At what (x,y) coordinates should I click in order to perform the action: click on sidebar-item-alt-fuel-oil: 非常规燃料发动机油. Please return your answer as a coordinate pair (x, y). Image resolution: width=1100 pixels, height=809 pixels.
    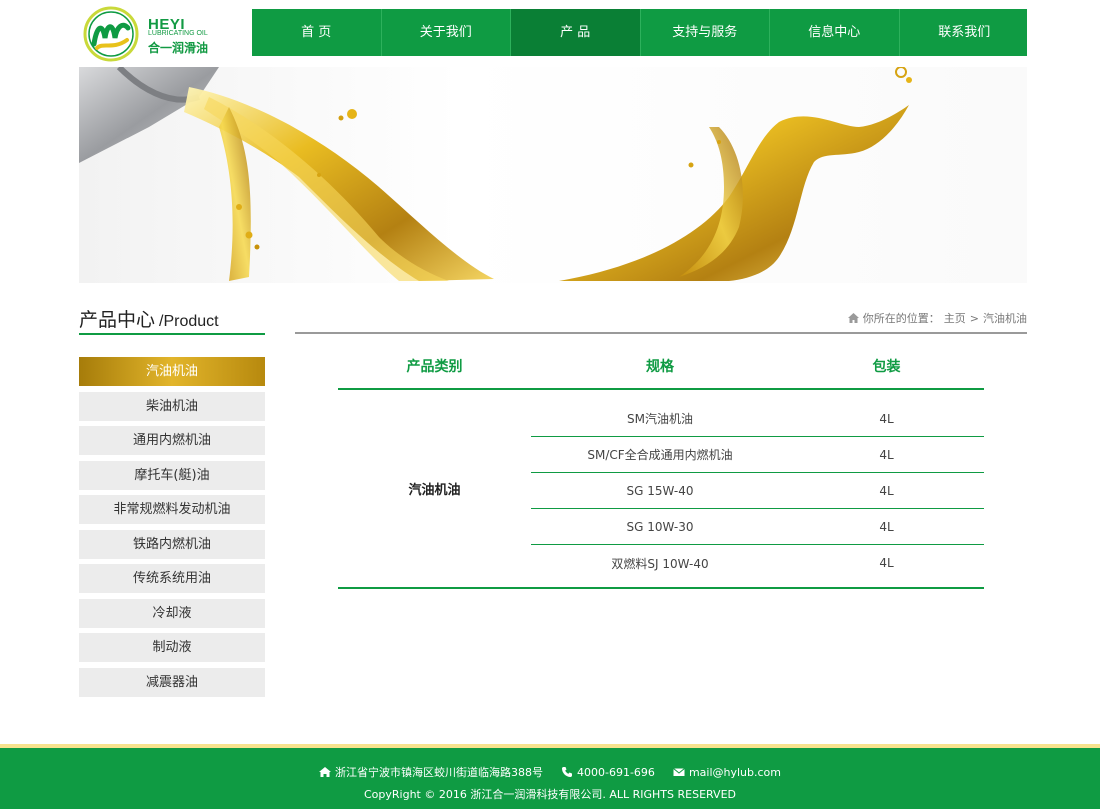
    Looking at the image, I should click on (172, 509).